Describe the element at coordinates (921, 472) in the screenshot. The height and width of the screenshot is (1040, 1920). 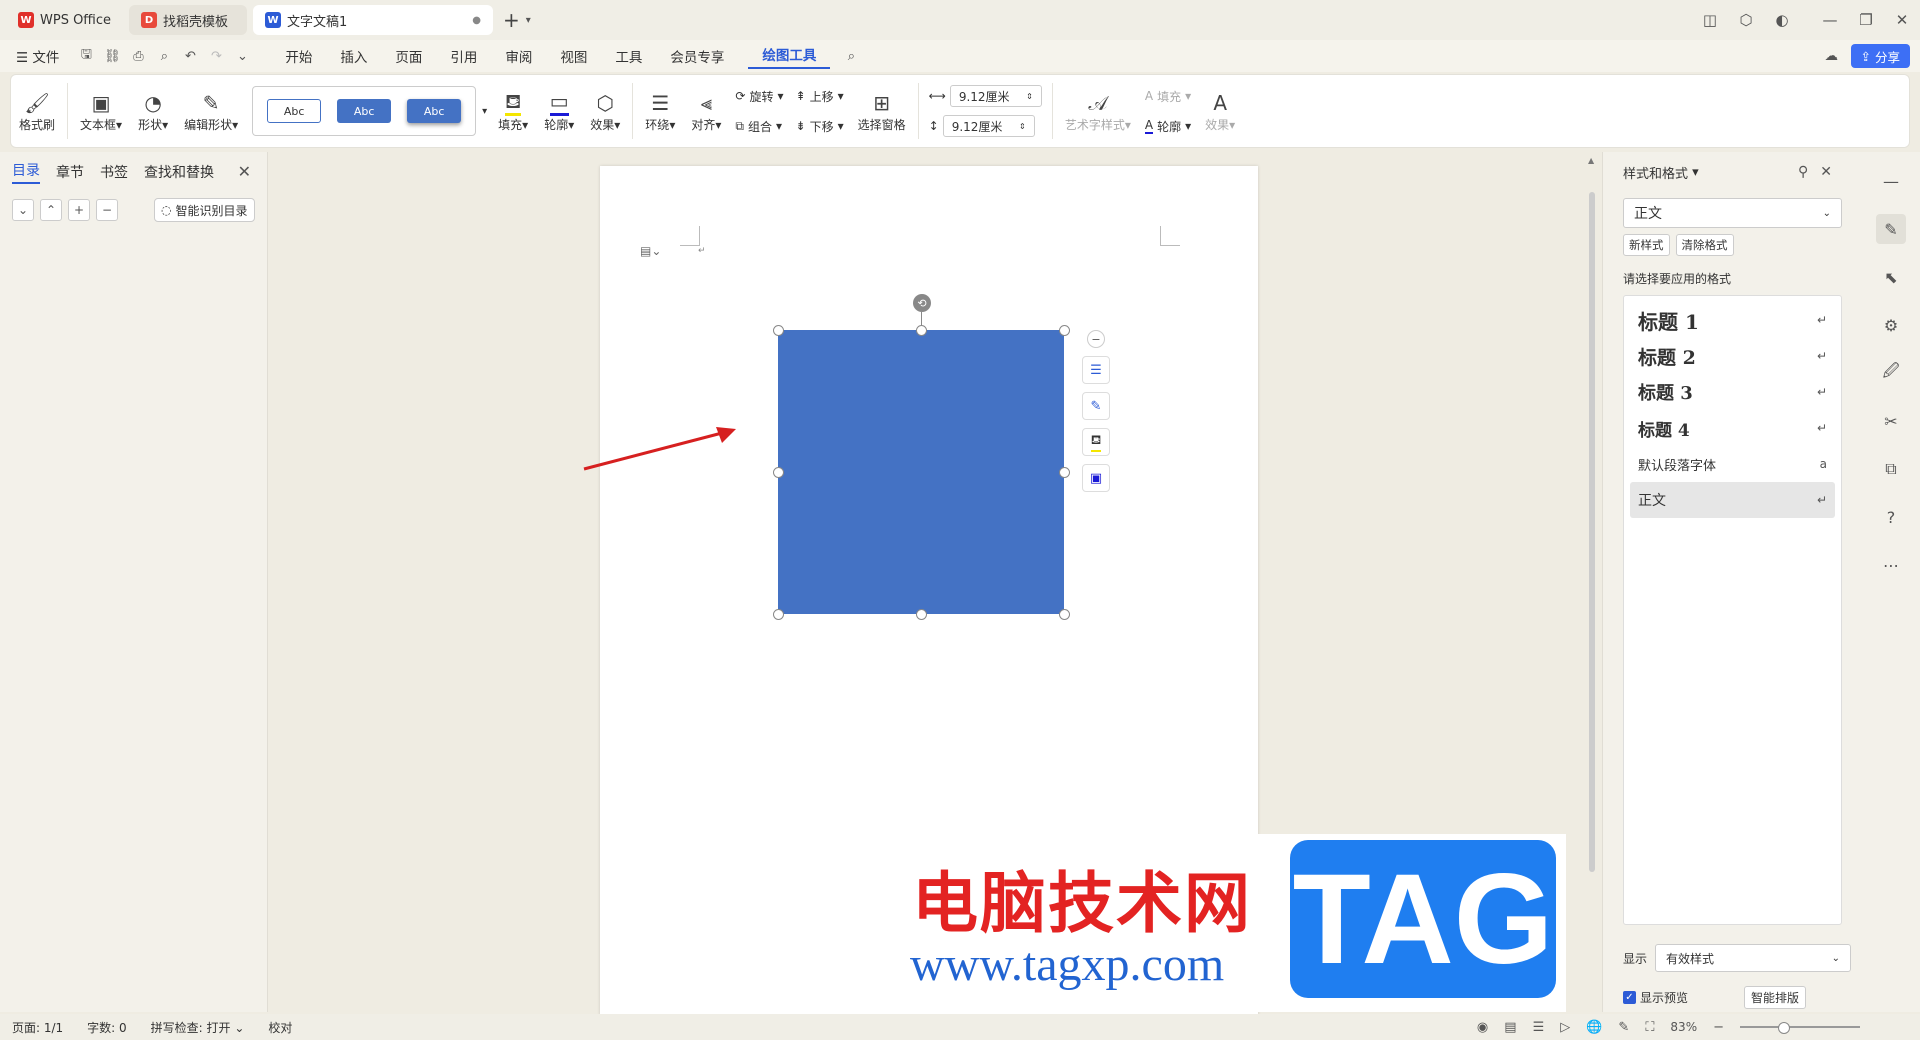
I see `rectangle-shape` at that location.